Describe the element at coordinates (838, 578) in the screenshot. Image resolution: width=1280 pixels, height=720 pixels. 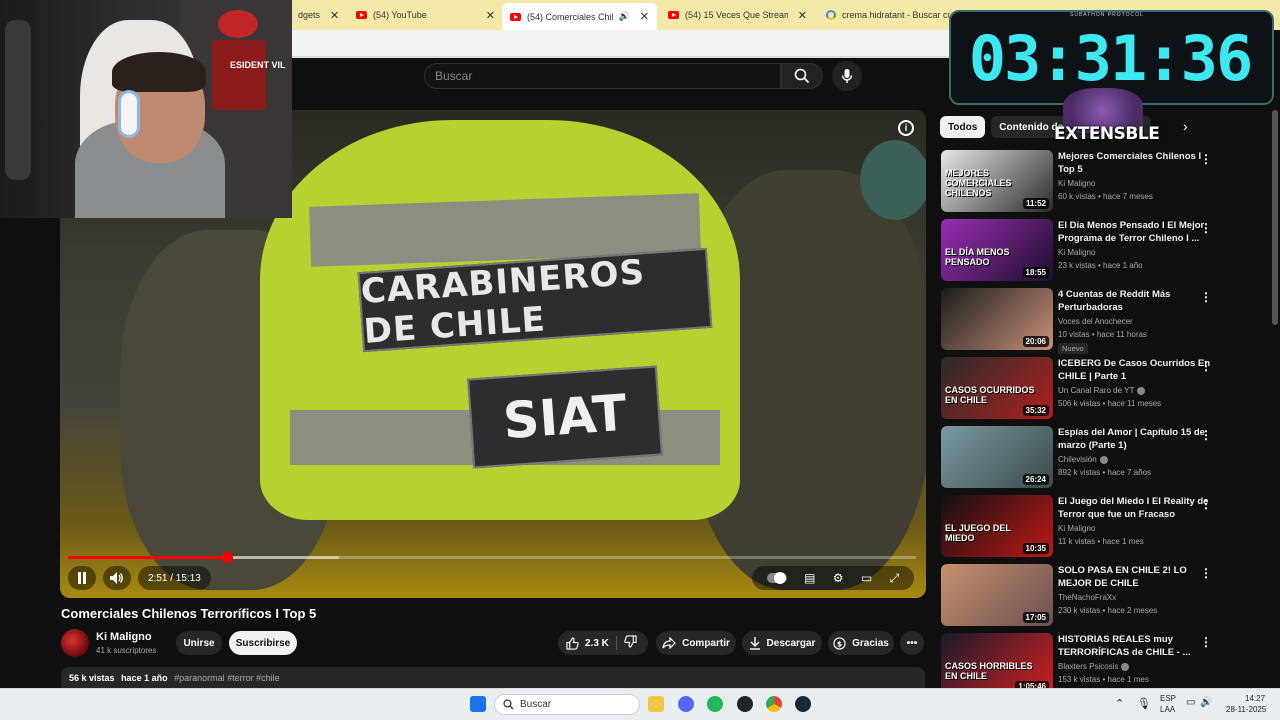
I see `settings-icon: ⚙` at that location.